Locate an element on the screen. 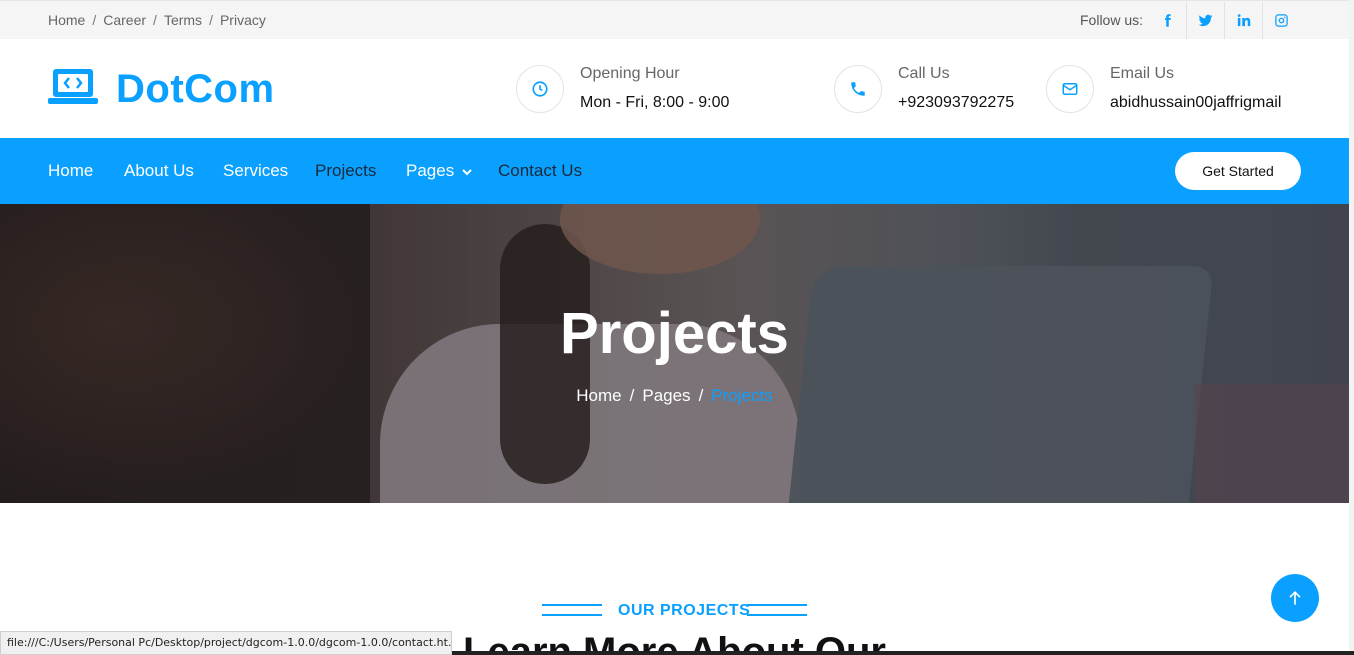 The image size is (1354, 655). get-started-button: Get Started is located at coordinates (1238, 171).